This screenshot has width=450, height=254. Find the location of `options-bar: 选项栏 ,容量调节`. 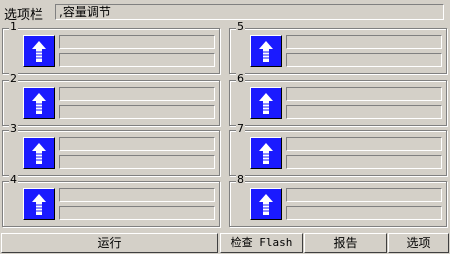

options-bar: 选项栏 ,容量调节 is located at coordinates (225, 12).